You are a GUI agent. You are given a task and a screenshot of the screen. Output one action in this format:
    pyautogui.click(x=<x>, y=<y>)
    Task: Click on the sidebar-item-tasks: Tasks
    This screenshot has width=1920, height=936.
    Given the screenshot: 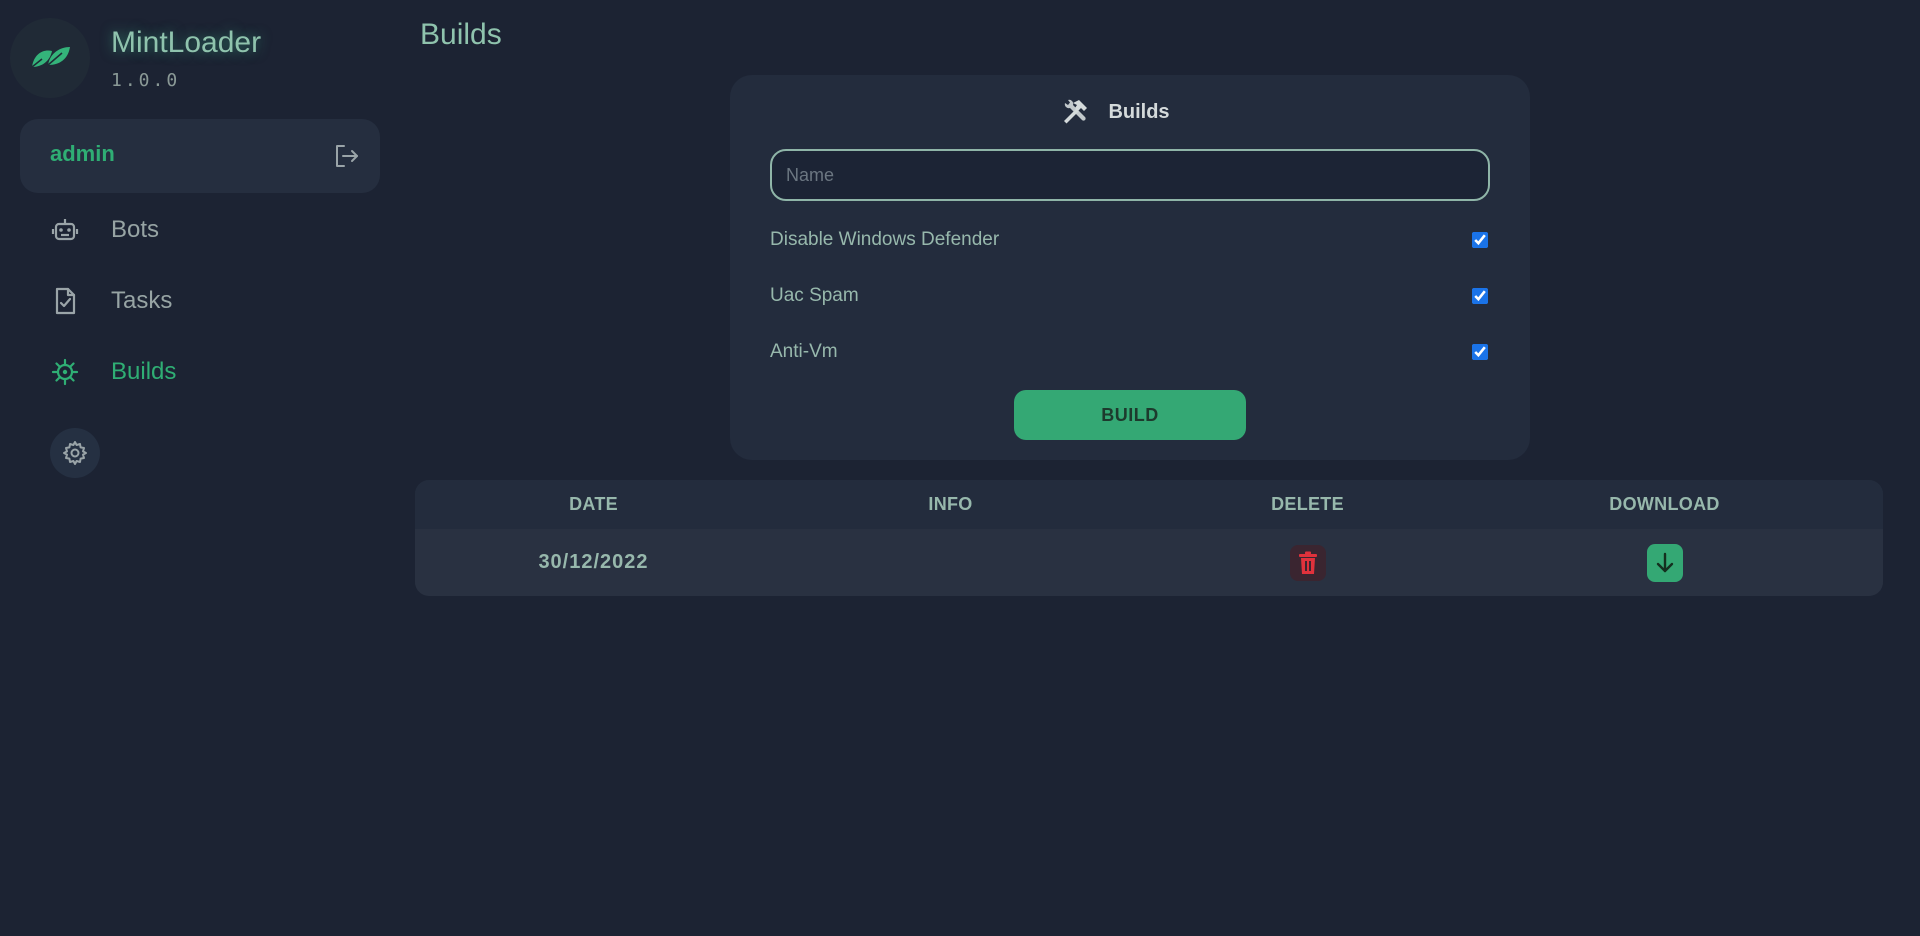 What is the action you would take?
    pyautogui.click(x=208, y=301)
    